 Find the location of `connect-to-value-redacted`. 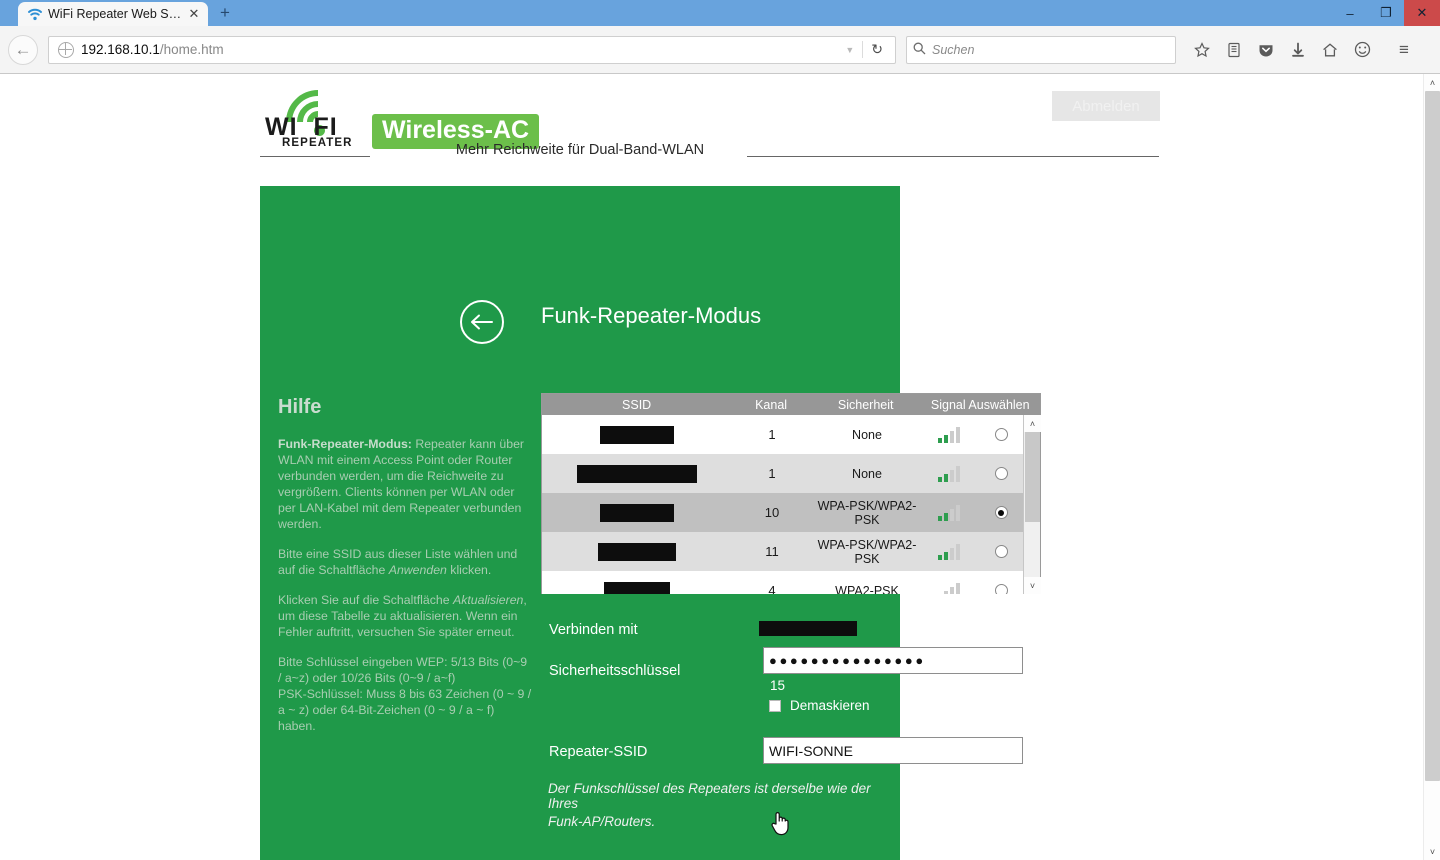

connect-to-value-redacted is located at coordinates (808, 628).